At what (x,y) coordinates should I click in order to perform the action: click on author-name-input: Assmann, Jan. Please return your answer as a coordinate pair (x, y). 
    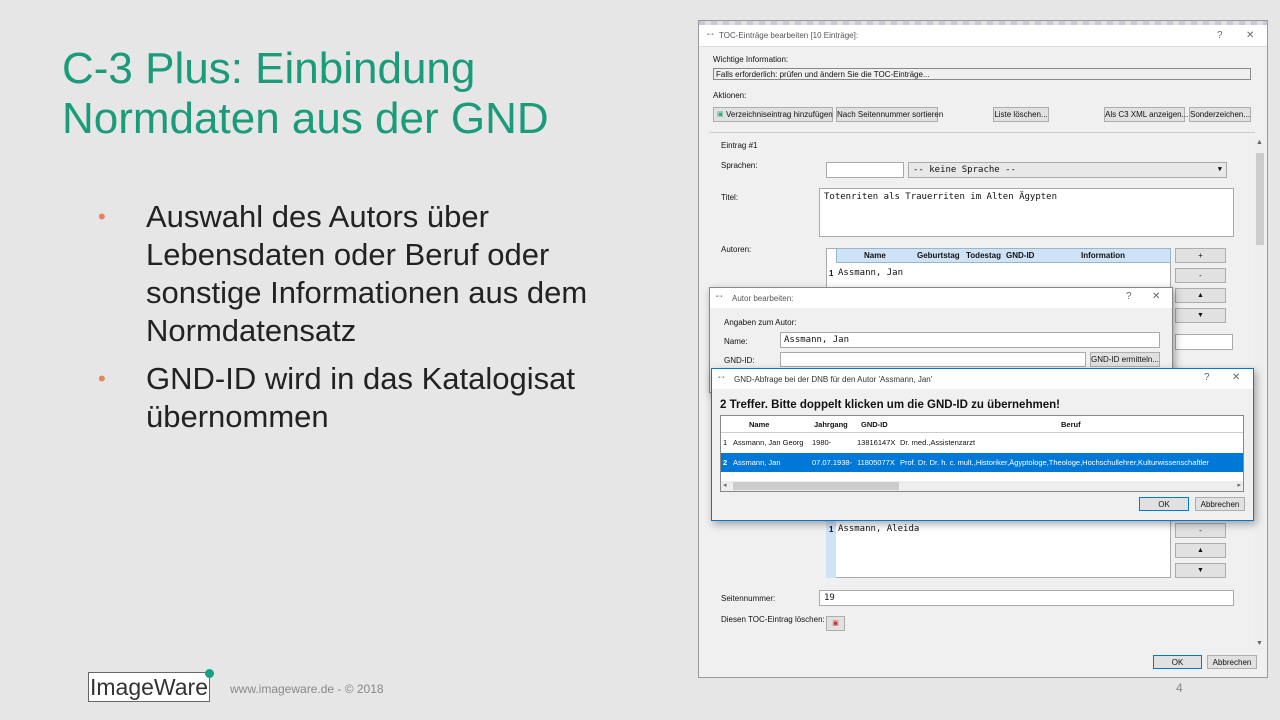
    Looking at the image, I should click on (970, 340).